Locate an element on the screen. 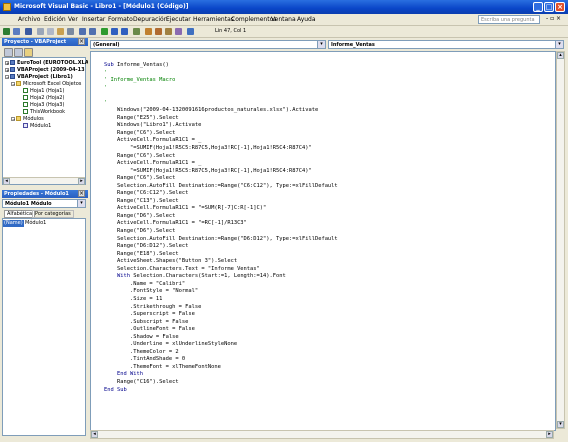 The image size is (568, 442). maximize-button: □ is located at coordinates (549, 7).